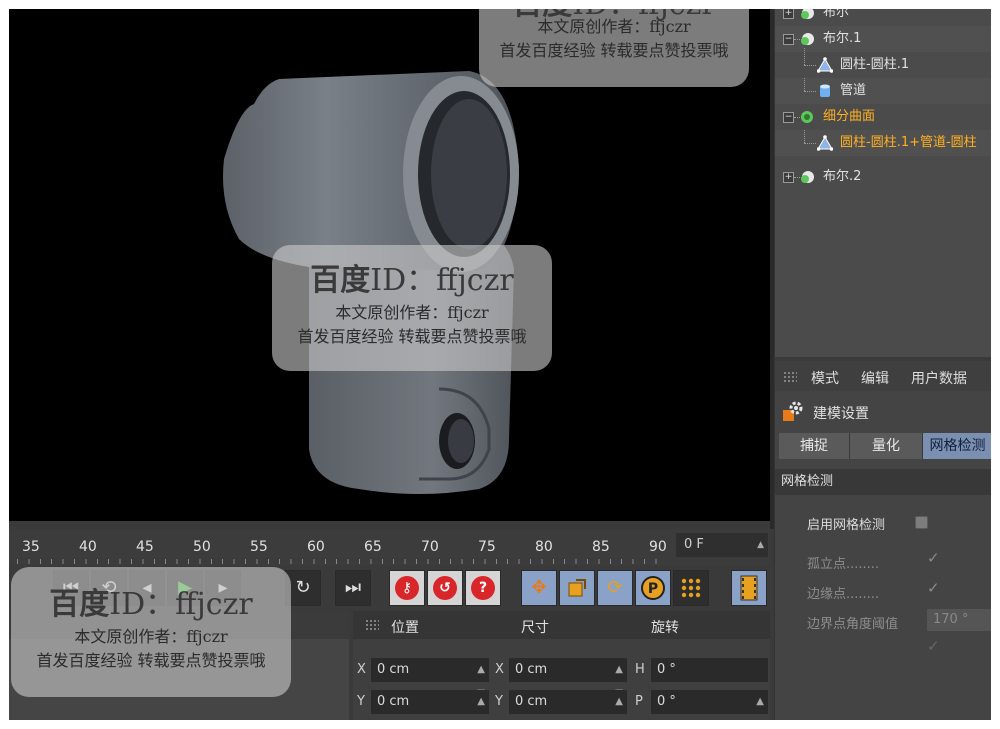 This screenshot has width=1000, height=729. I want to click on position-x-field: 0 cm▲▼, so click(430, 678).